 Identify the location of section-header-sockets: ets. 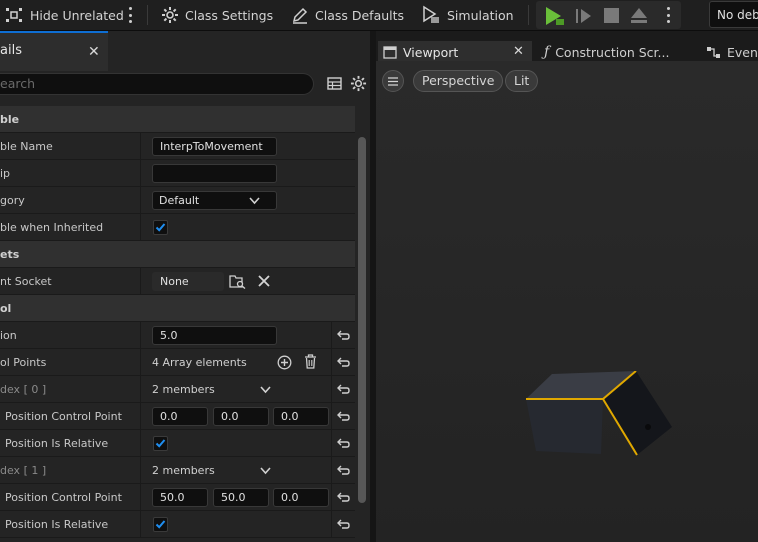
(177, 254).